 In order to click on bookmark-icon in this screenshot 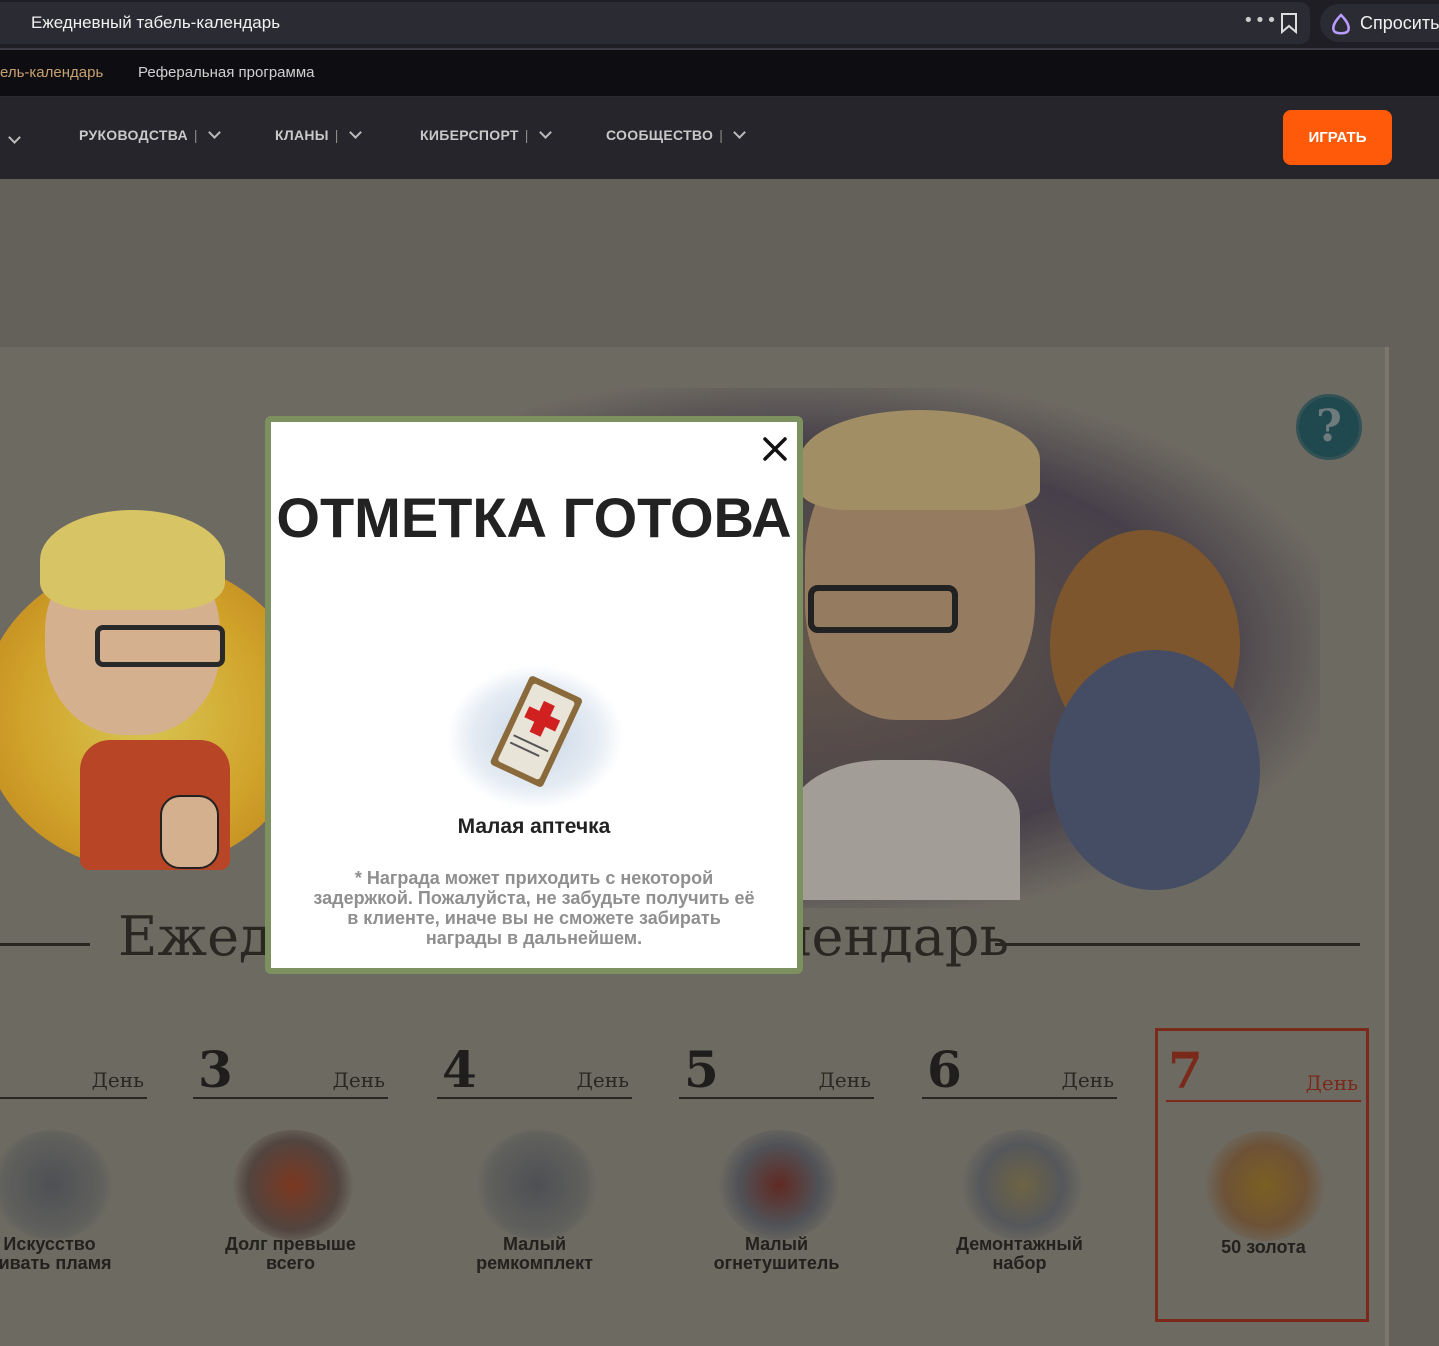, I will do `click(1289, 23)`.